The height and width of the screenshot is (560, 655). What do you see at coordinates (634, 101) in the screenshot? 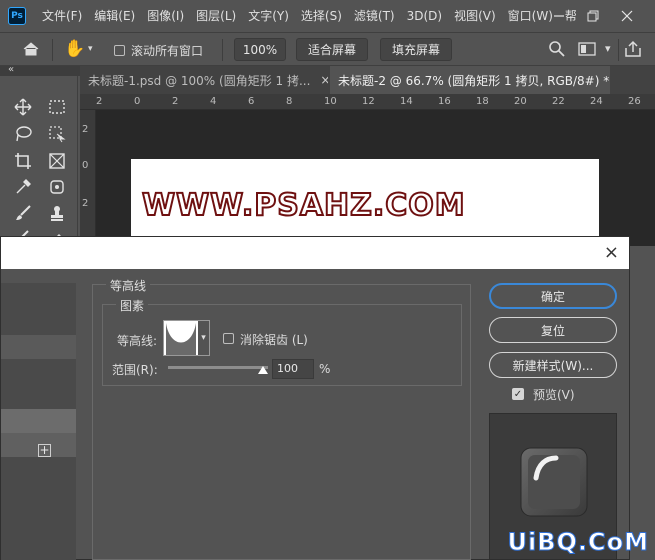
I see `ruler-tick-label: 26` at bounding box center [634, 101].